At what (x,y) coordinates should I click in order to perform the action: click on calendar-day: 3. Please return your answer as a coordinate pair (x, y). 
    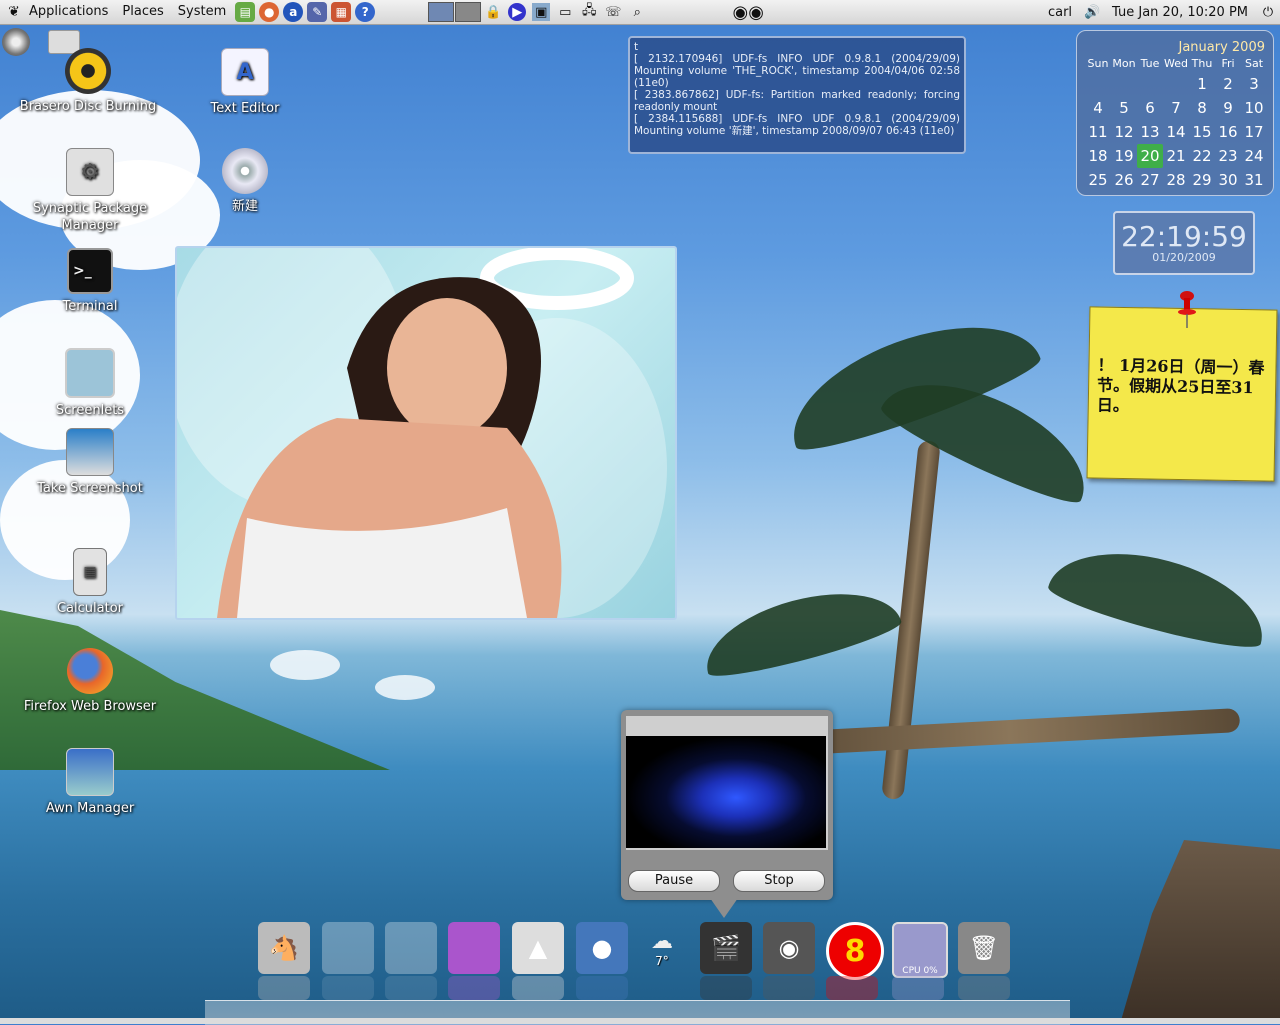
    Looking at the image, I should click on (1254, 84).